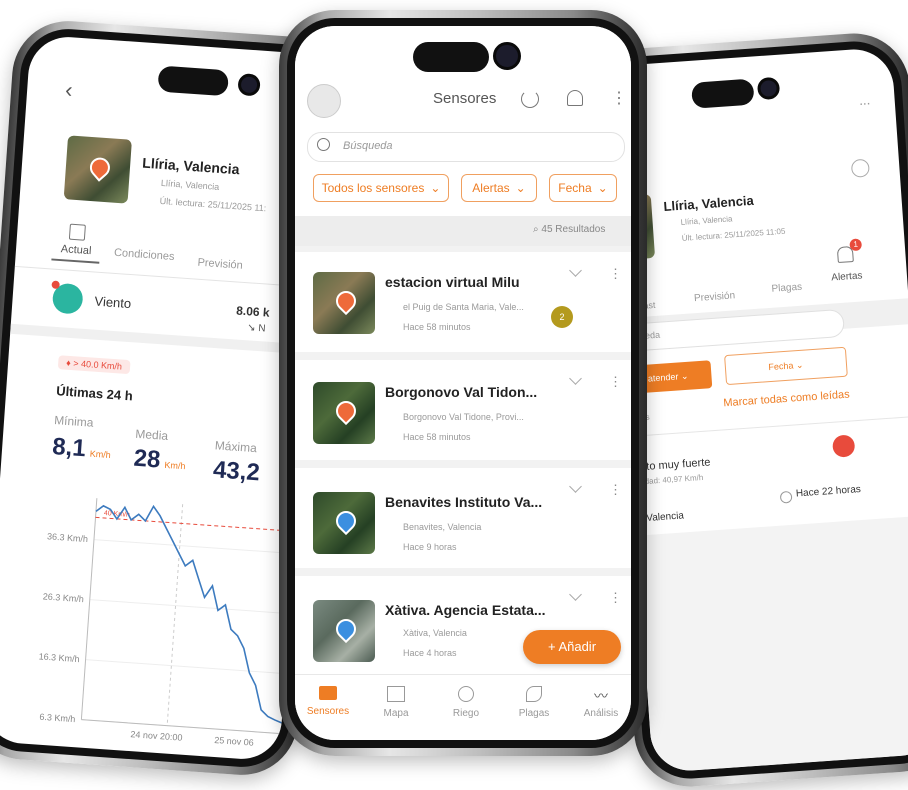 The width and height of the screenshot is (908, 790). I want to click on nav-label: Mapa, so click(396, 713).